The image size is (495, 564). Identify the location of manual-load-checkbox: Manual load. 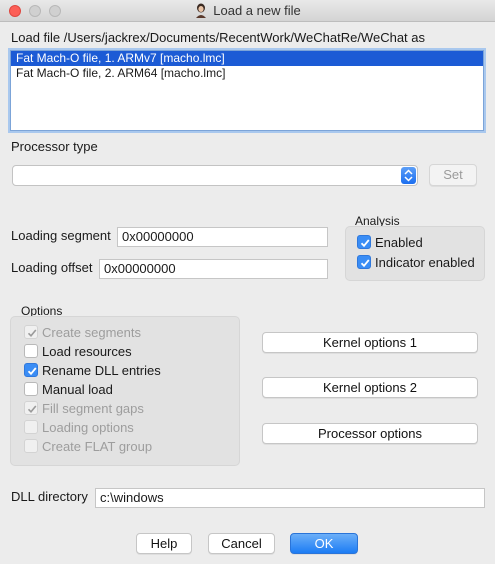
(68, 390).